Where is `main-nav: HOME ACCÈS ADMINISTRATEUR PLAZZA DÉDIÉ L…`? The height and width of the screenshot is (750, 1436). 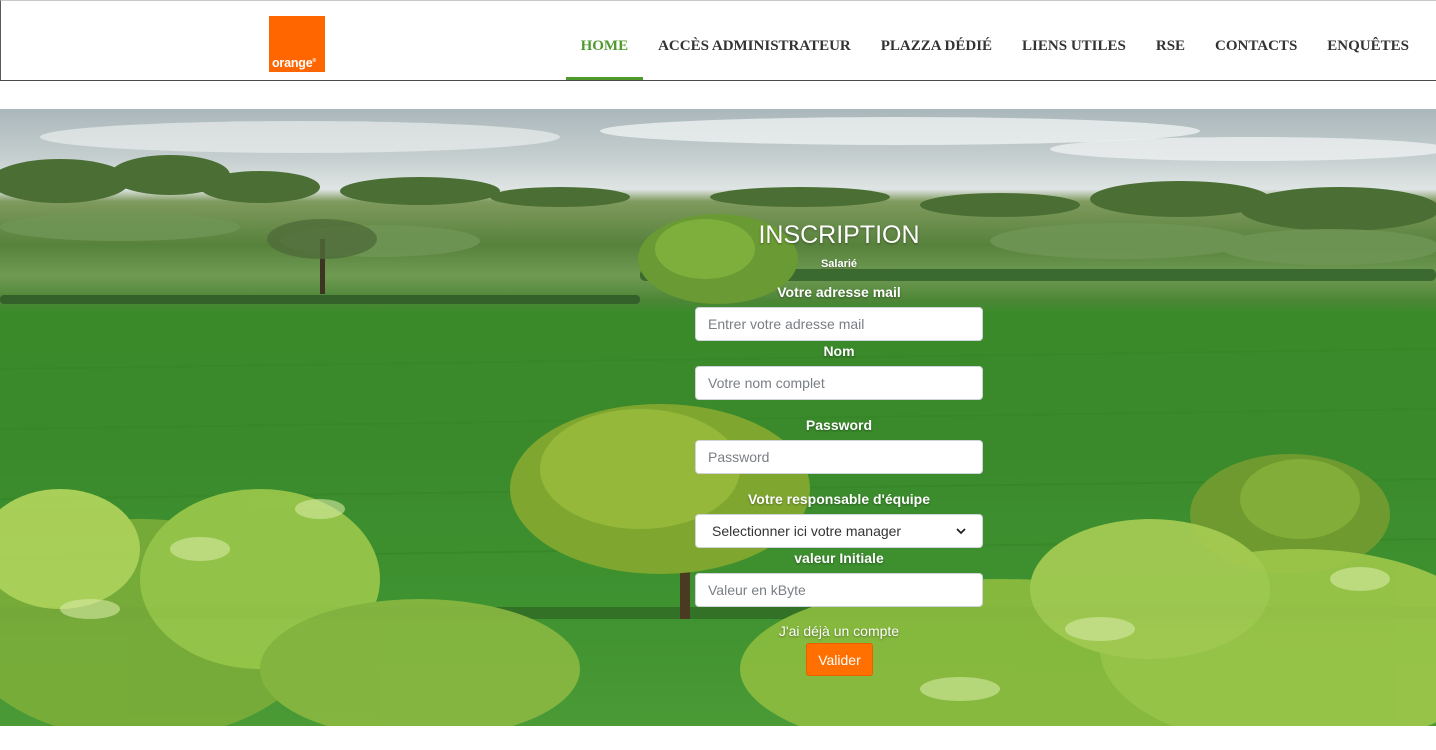
main-nav: HOME ACCÈS ADMINISTRATEUR PLAZZA DÉDIÉ L… is located at coordinates (1000, 40).